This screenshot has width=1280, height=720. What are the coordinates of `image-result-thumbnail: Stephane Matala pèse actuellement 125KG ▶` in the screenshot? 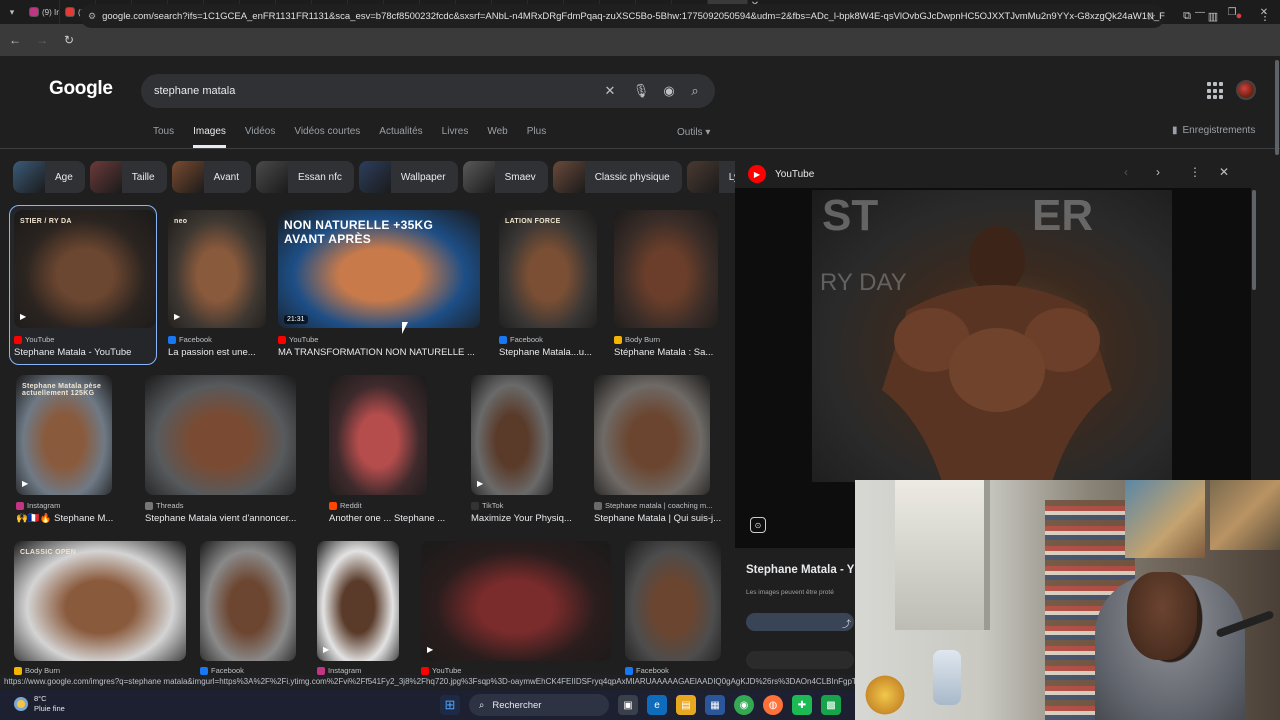 It's located at (64, 435).